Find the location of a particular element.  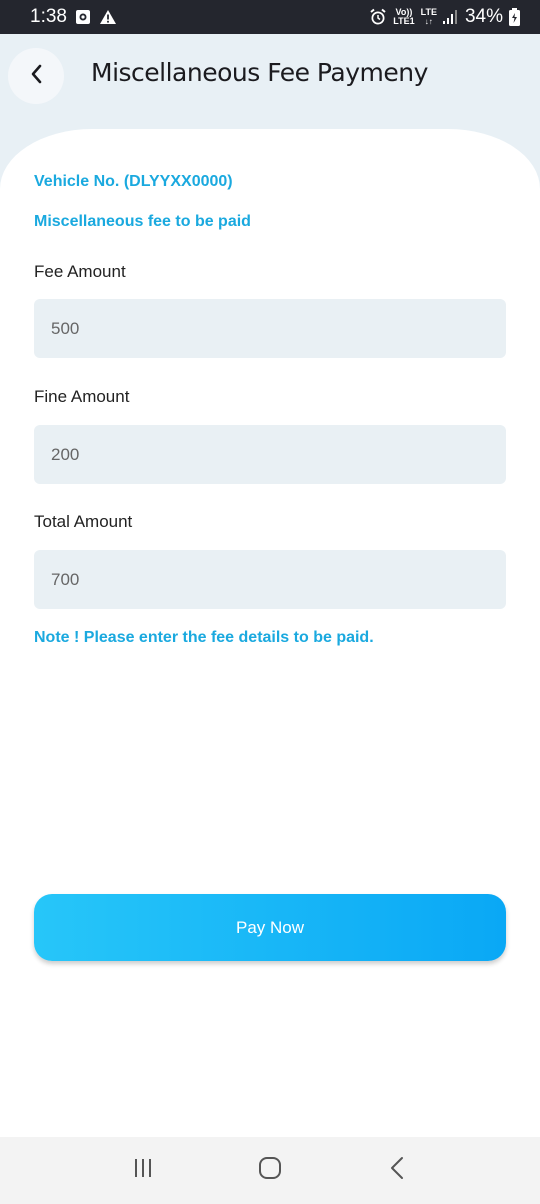

recent-apps-icon is located at coordinates (143, 1170).